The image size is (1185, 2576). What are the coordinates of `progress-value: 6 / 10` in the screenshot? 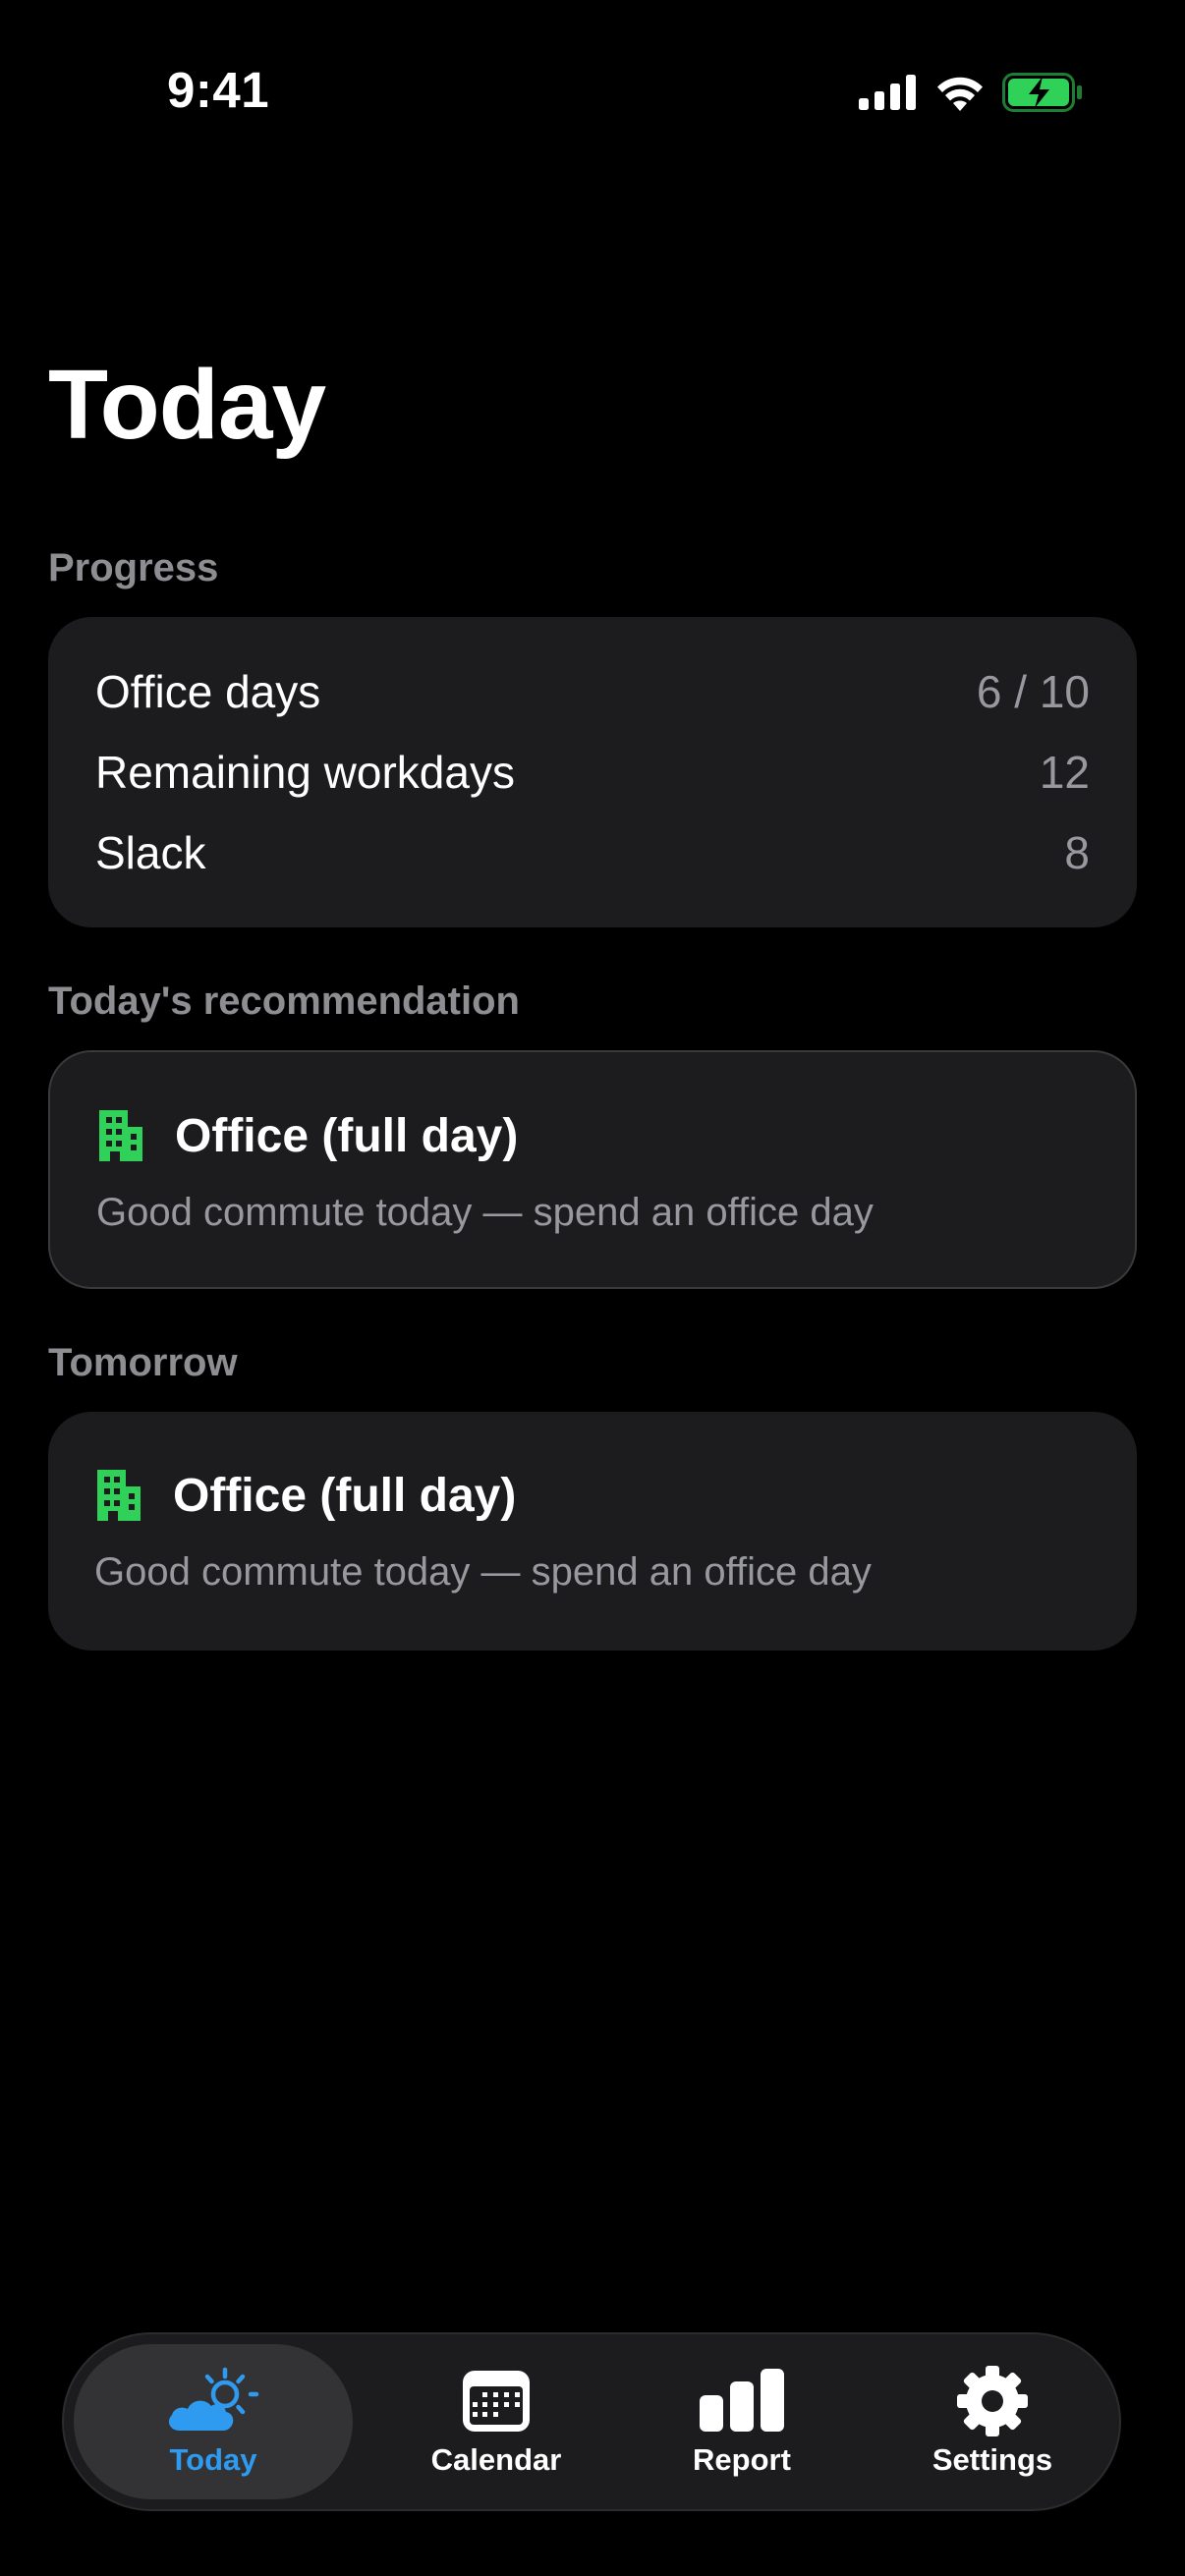 It's located at (1033, 691).